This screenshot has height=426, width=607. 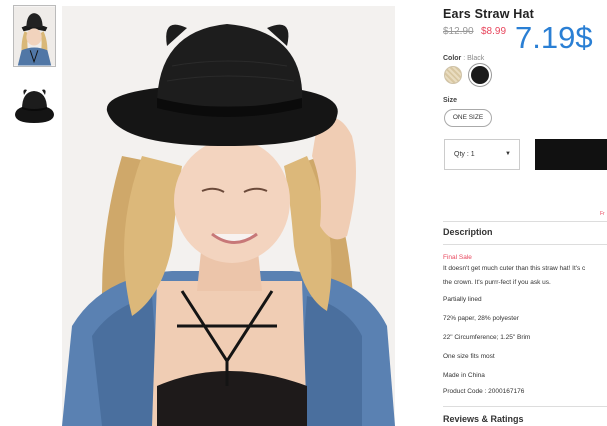 What do you see at coordinates (464, 375) in the screenshot?
I see `description-detail: Made in China` at bounding box center [464, 375].